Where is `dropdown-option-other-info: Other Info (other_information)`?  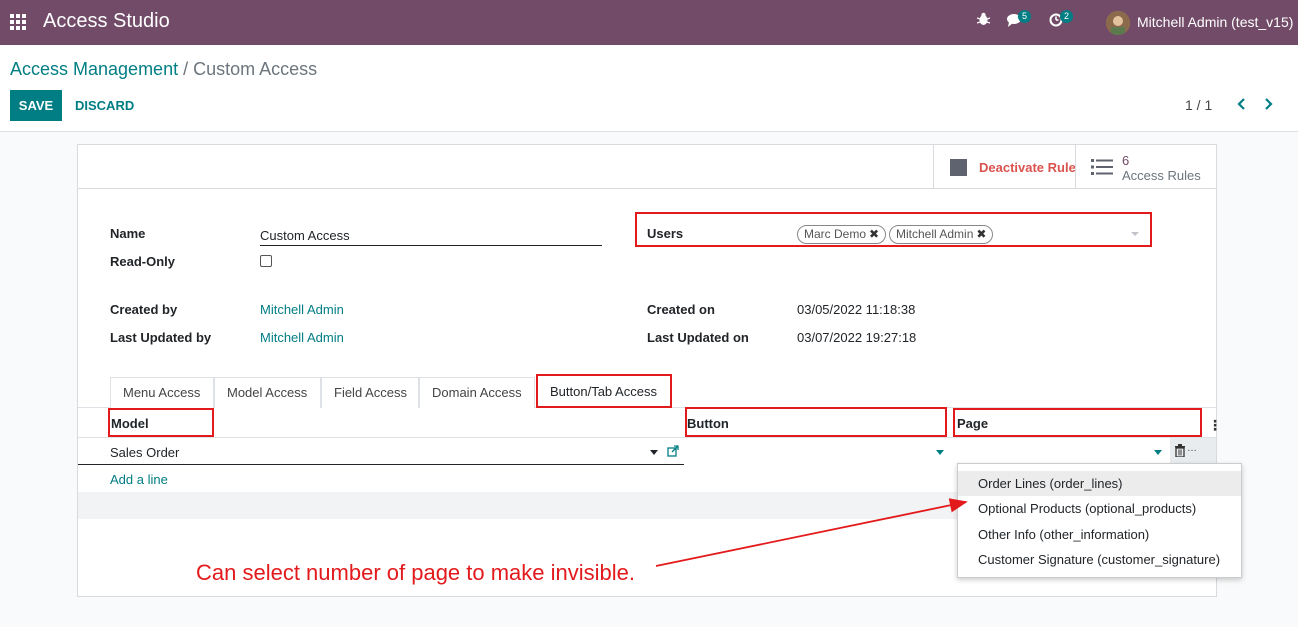 dropdown-option-other-info: Other Info (other_information) is located at coordinates (1099, 534).